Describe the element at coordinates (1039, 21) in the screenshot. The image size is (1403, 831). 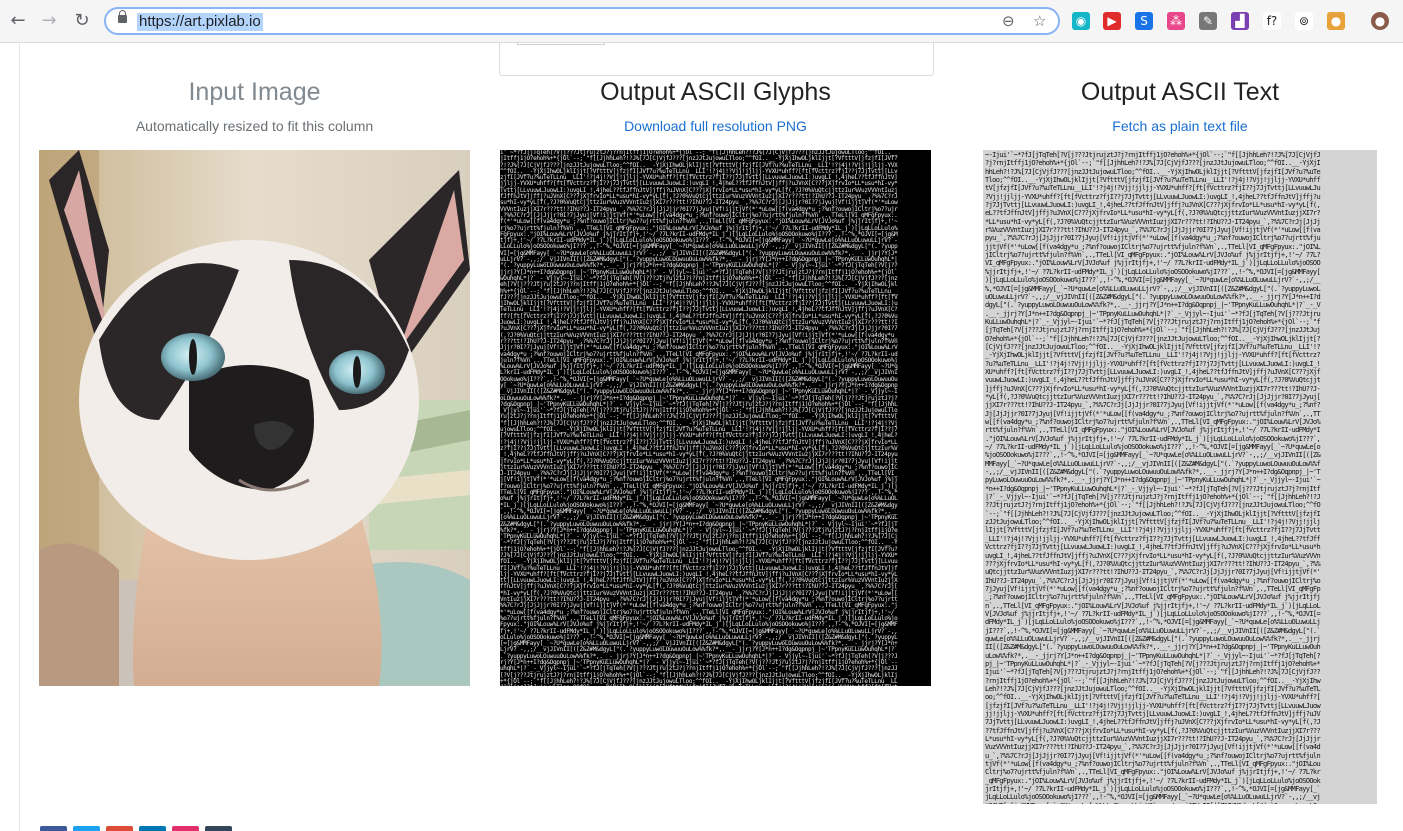
I see `bookmark-star-icon: ☆` at that location.